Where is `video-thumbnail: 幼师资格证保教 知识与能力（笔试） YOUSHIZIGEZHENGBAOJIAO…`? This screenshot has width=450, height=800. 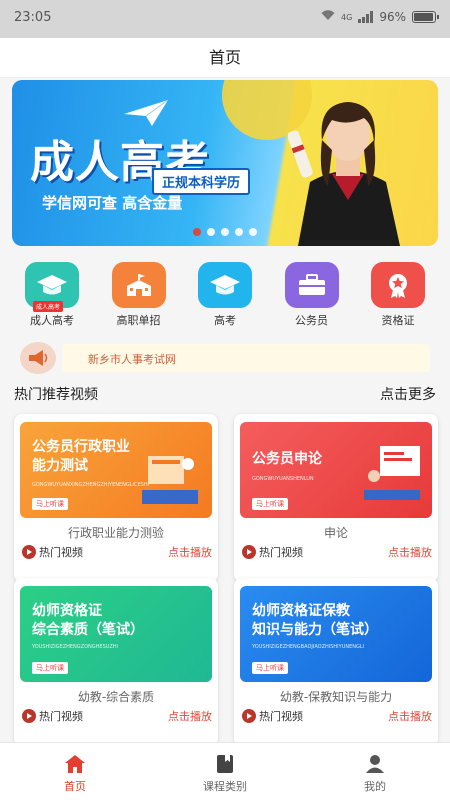
video-thumbnail: 幼师资格证保教 知识与能力（笔试） YOUSHIZIGEZHENGBAOJIAO… is located at coordinates (336, 634).